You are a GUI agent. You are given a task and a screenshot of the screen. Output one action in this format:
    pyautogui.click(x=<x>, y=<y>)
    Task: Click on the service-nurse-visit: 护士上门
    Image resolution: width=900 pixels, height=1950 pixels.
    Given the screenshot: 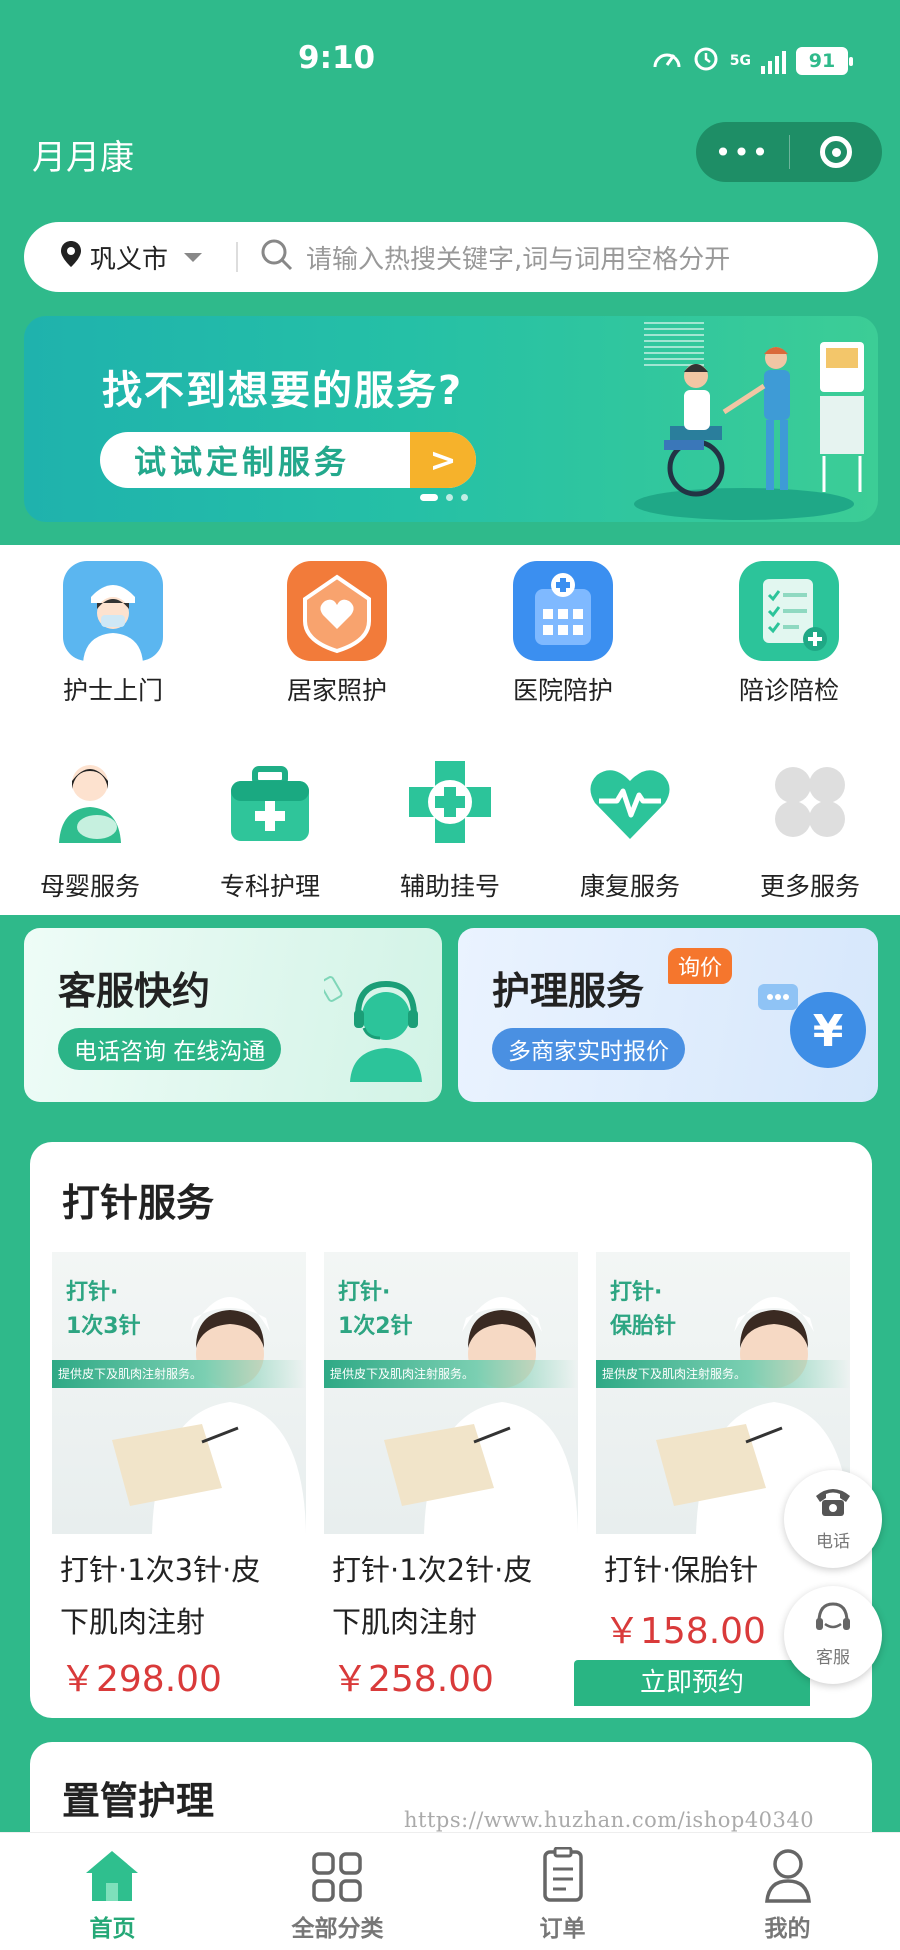 What is the action you would take?
    pyautogui.click(x=113, y=633)
    